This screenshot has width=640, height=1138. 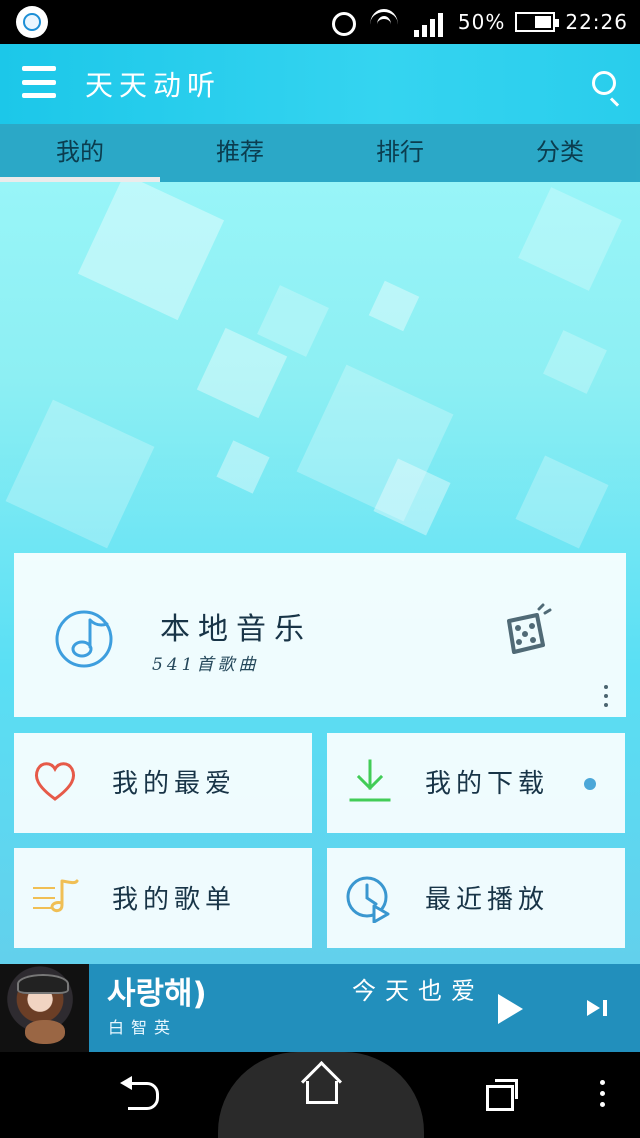 I want to click on alarm-icon, so click(x=343, y=22).